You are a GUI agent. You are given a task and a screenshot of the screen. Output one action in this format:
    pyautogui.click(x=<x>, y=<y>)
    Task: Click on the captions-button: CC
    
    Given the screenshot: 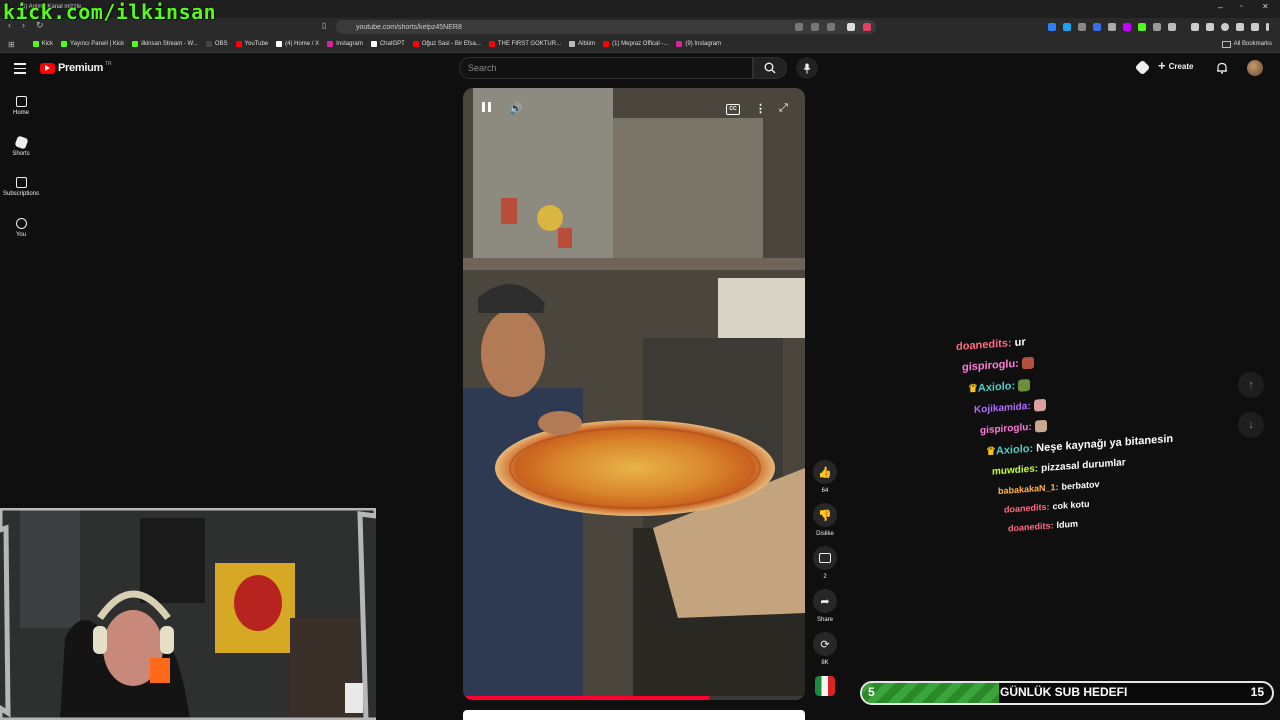 What is the action you would take?
    pyautogui.click(x=733, y=109)
    